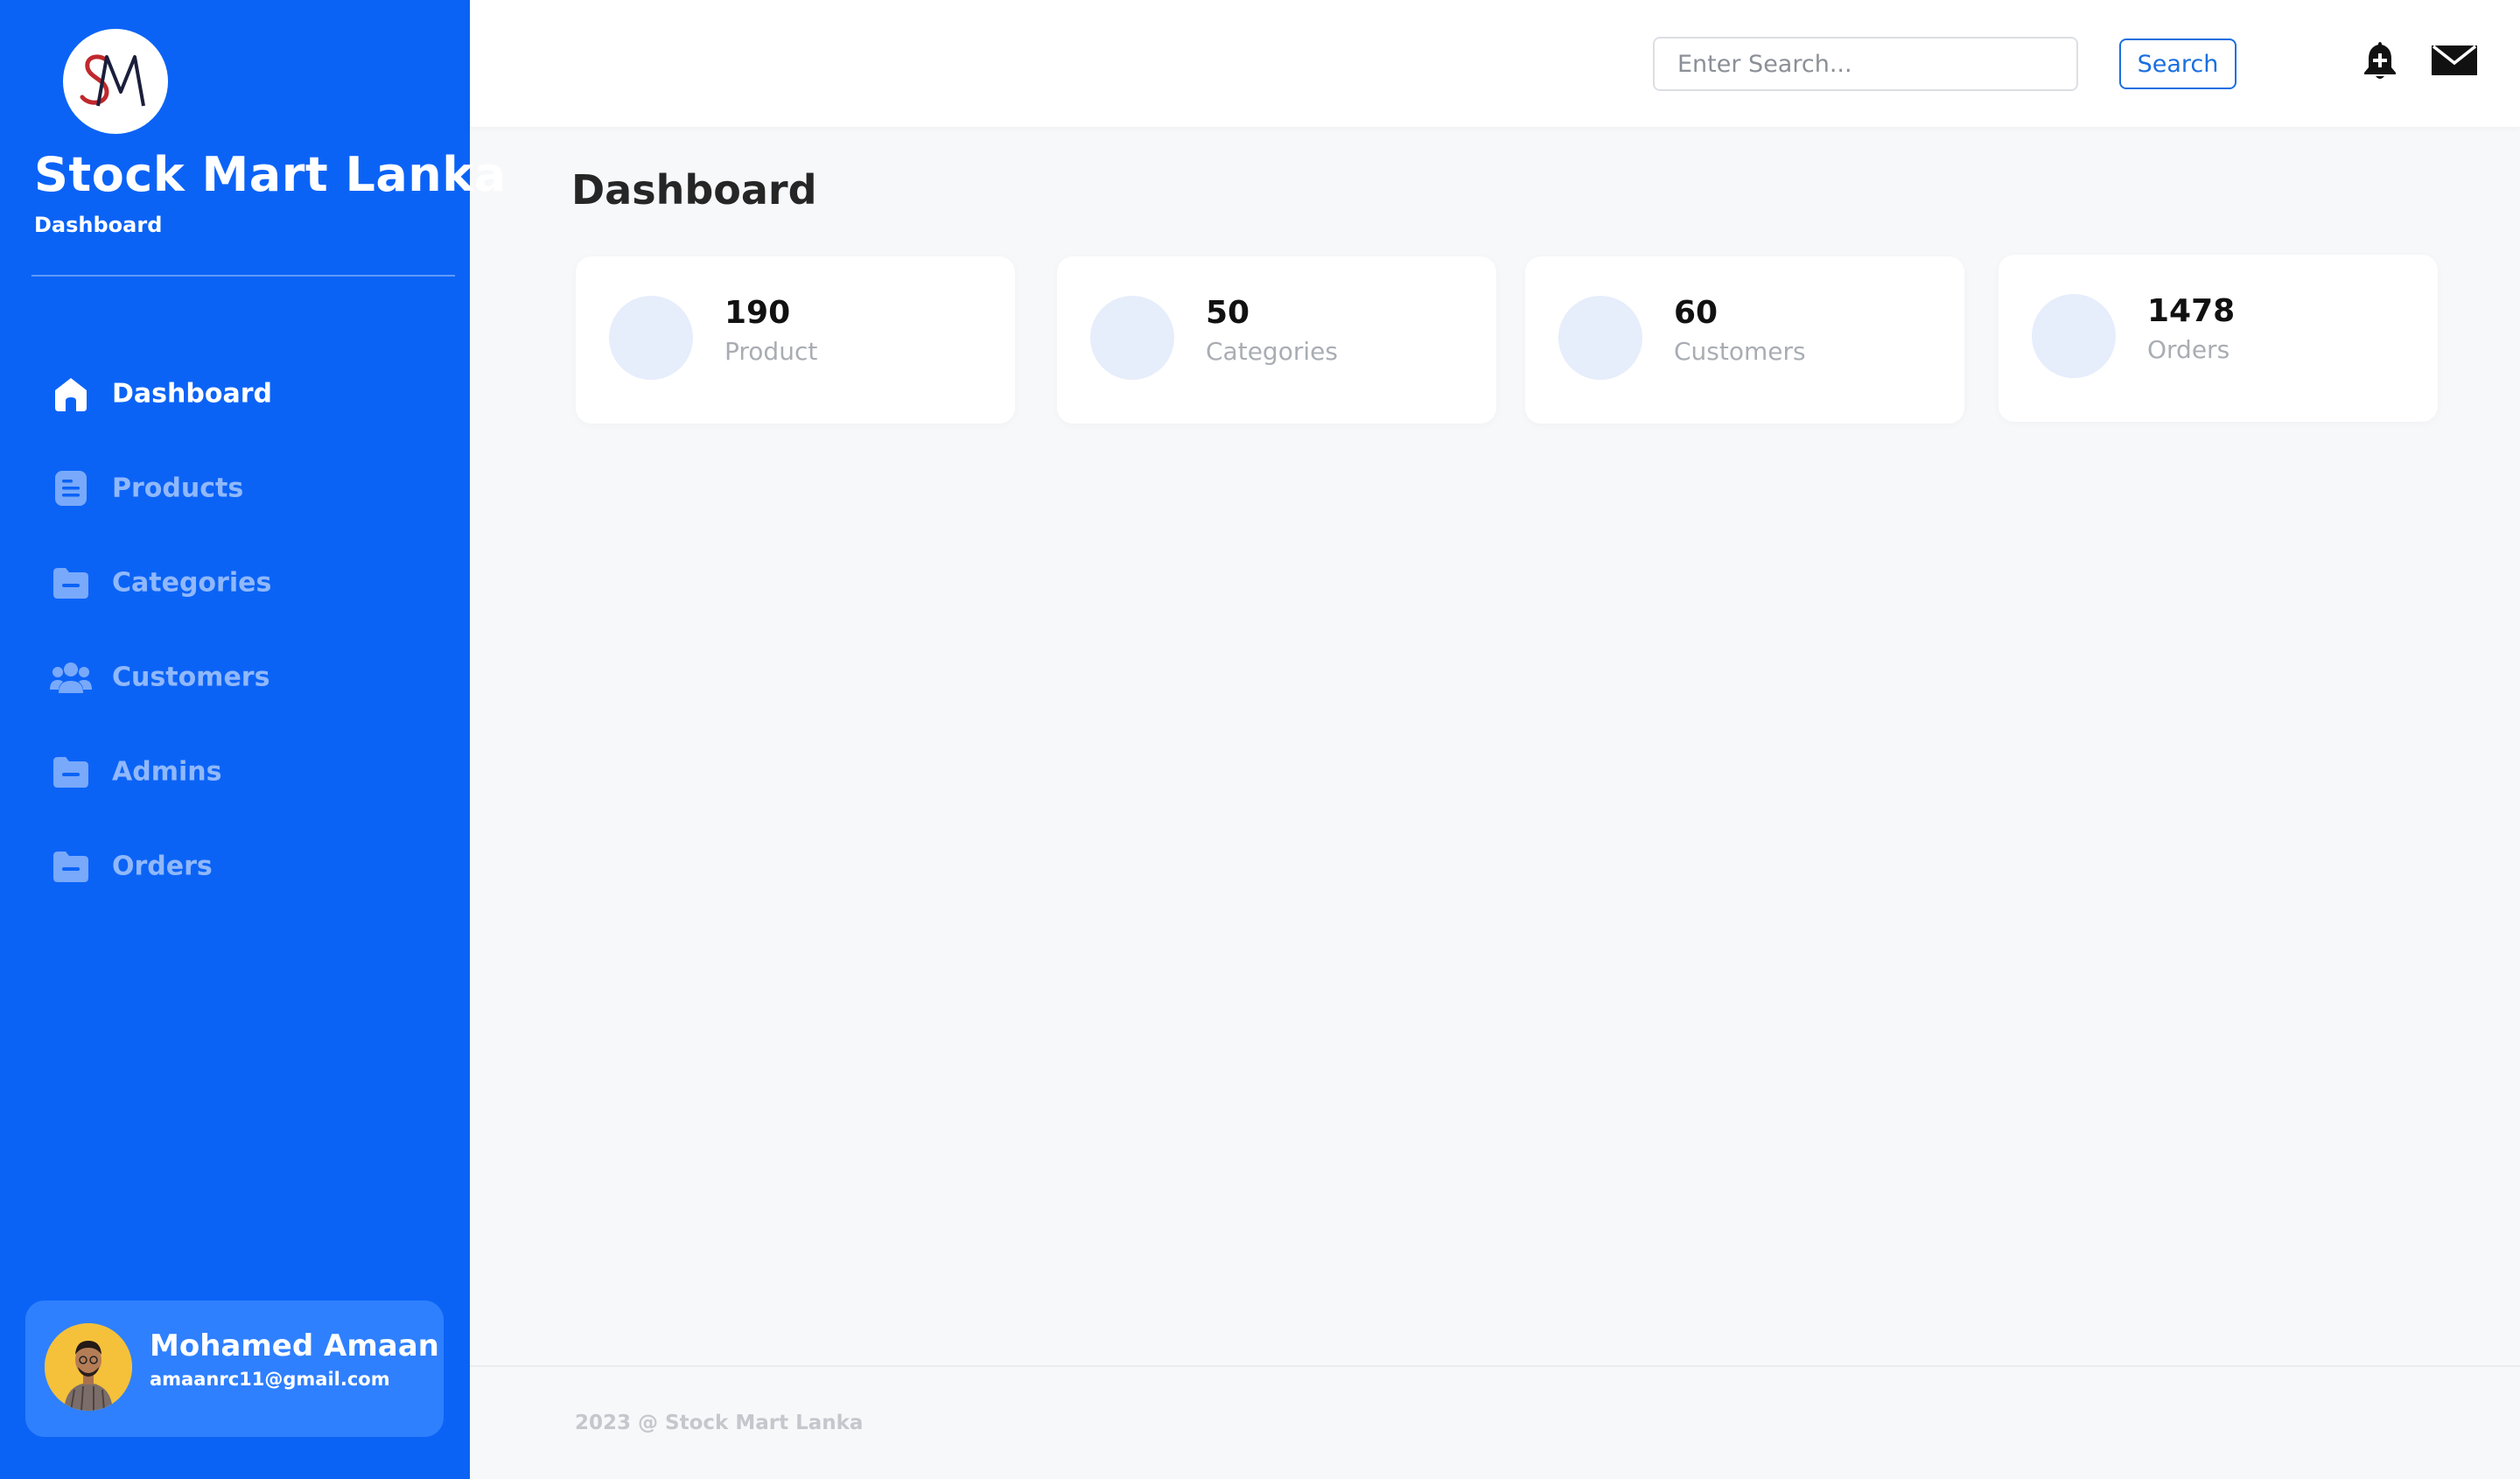 The width and height of the screenshot is (2520, 1479). What do you see at coordinates (192, 583) in the screenshot?
I see `sidebar-item-label: Categories` at bounding box center [192, 583].